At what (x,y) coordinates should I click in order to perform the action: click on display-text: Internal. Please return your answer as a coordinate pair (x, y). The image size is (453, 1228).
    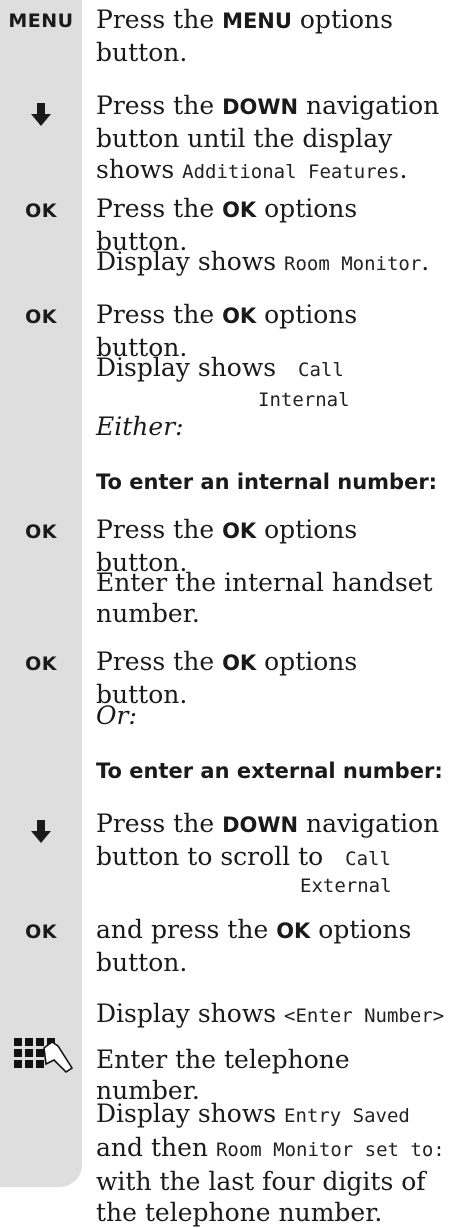
    Looking at the image, I should click on (304, 400).